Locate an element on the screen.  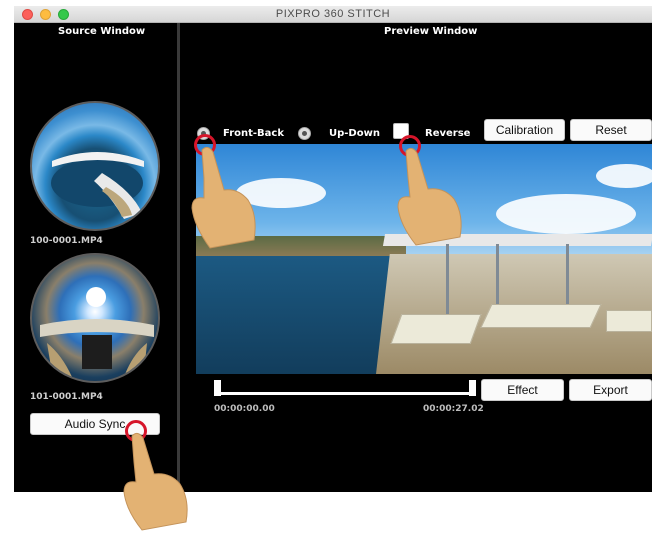
effect-button: Effect is located at coordinates (522, 390).